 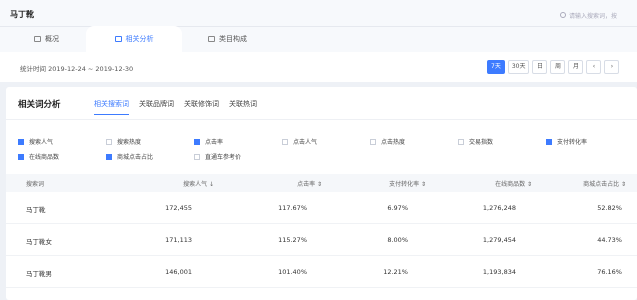 What do you see at coordinates (77, 69) in the screenshot?
I see `date-range: 统计时间 2019-12-24 ~ 2019-12-30` at bounding box center [77, 69].